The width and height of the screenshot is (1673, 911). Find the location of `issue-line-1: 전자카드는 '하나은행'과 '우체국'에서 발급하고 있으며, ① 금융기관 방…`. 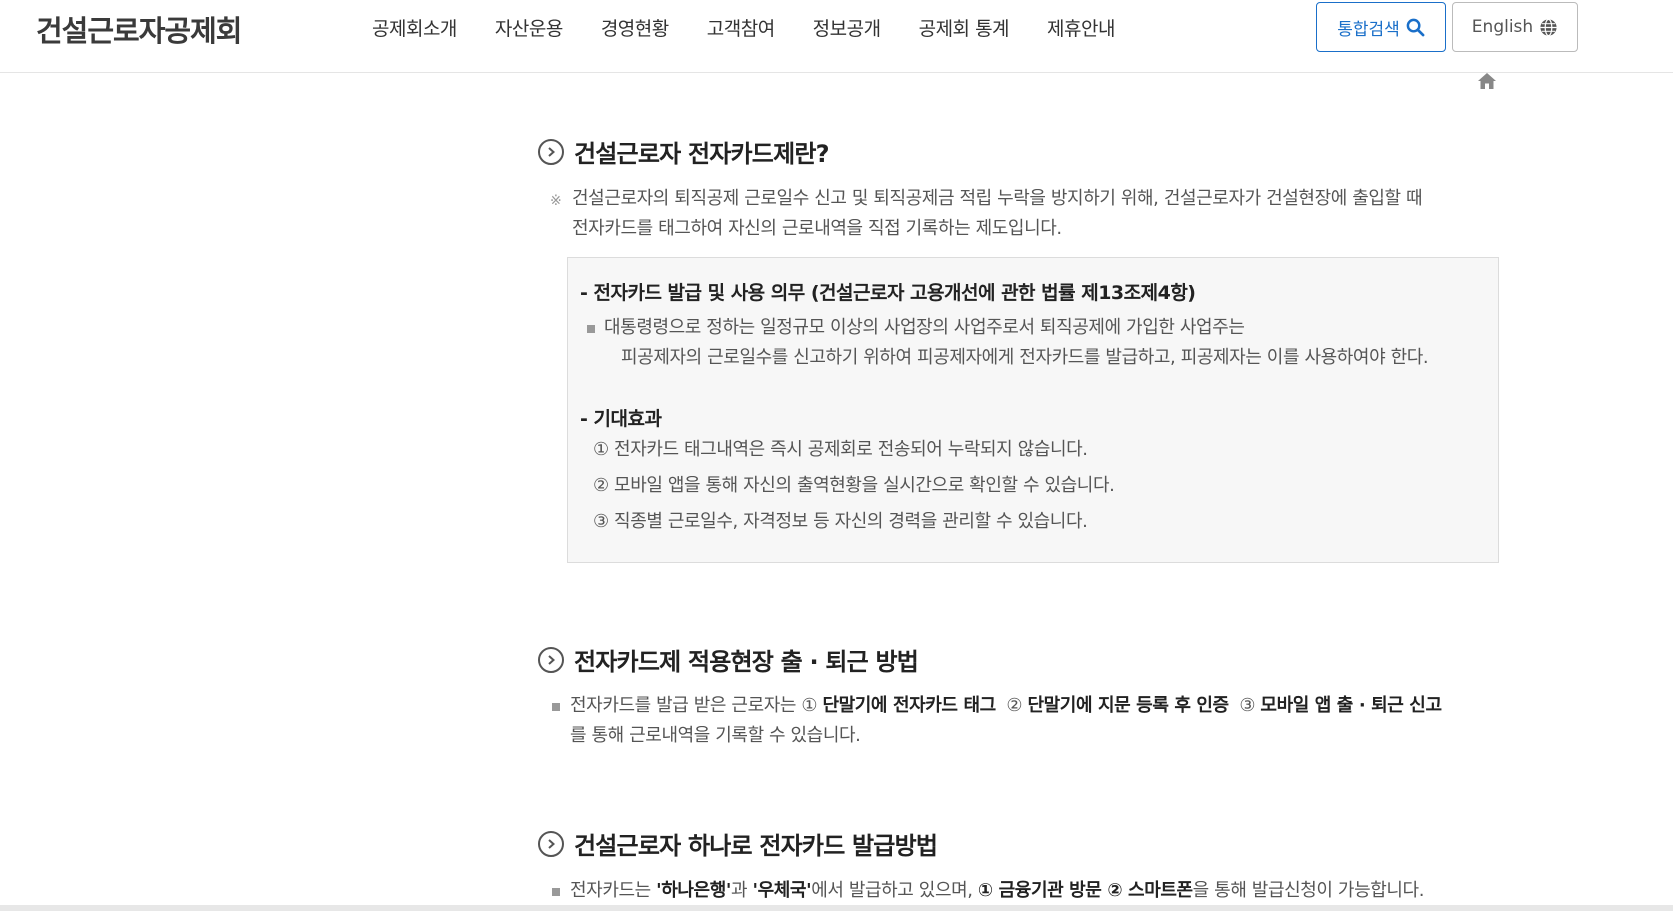

issue-line-1: 전자카드는 '하나은행'과 '우체국'에서 발급하고 있으며, ① 금융기관 방… is located at coordinates (988, 891).